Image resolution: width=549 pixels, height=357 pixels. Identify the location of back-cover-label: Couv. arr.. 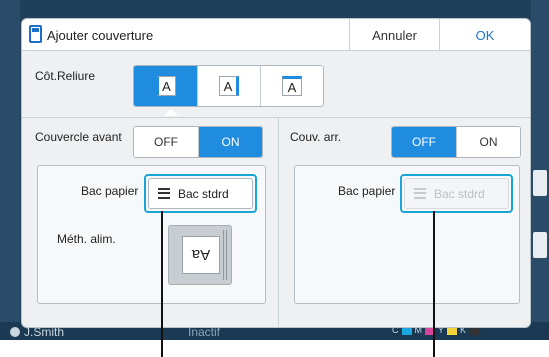
(316, 137).